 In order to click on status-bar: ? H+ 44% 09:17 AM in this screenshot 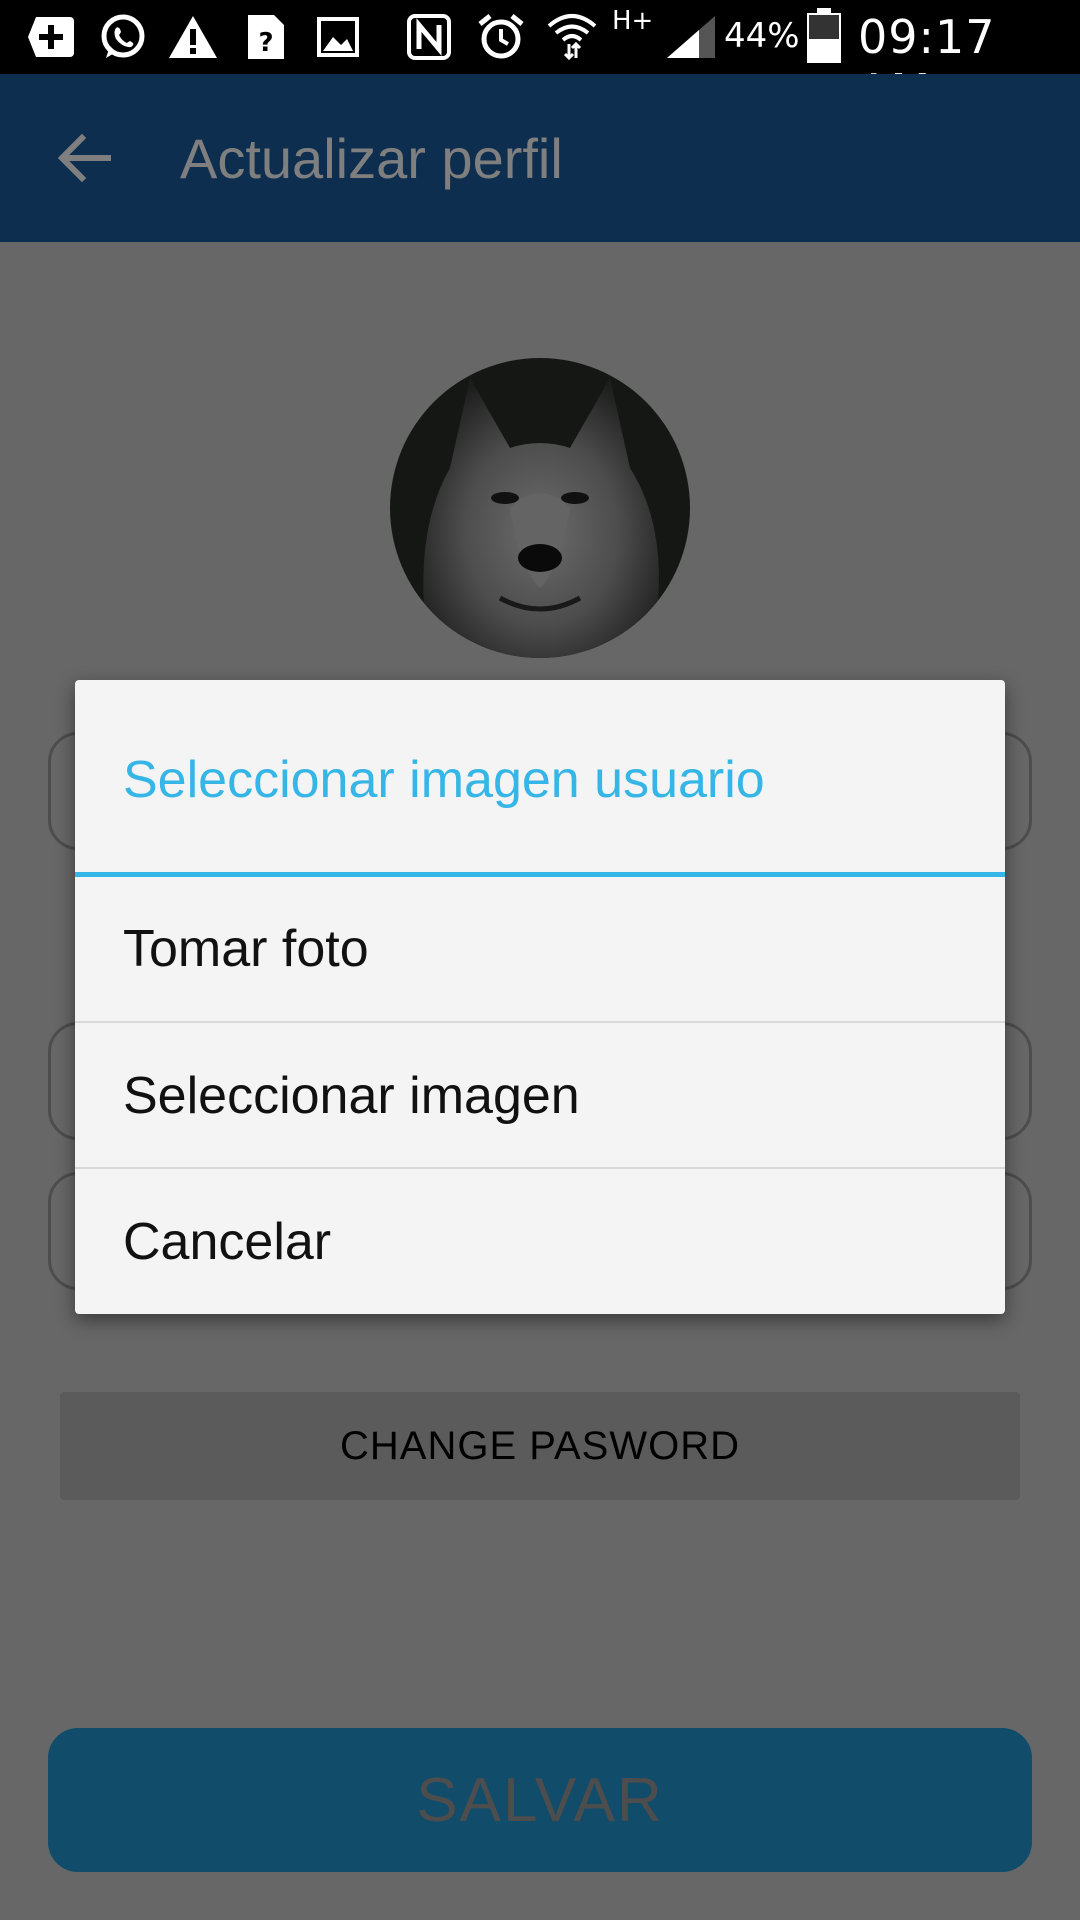, I will do `click(540, 59)`.